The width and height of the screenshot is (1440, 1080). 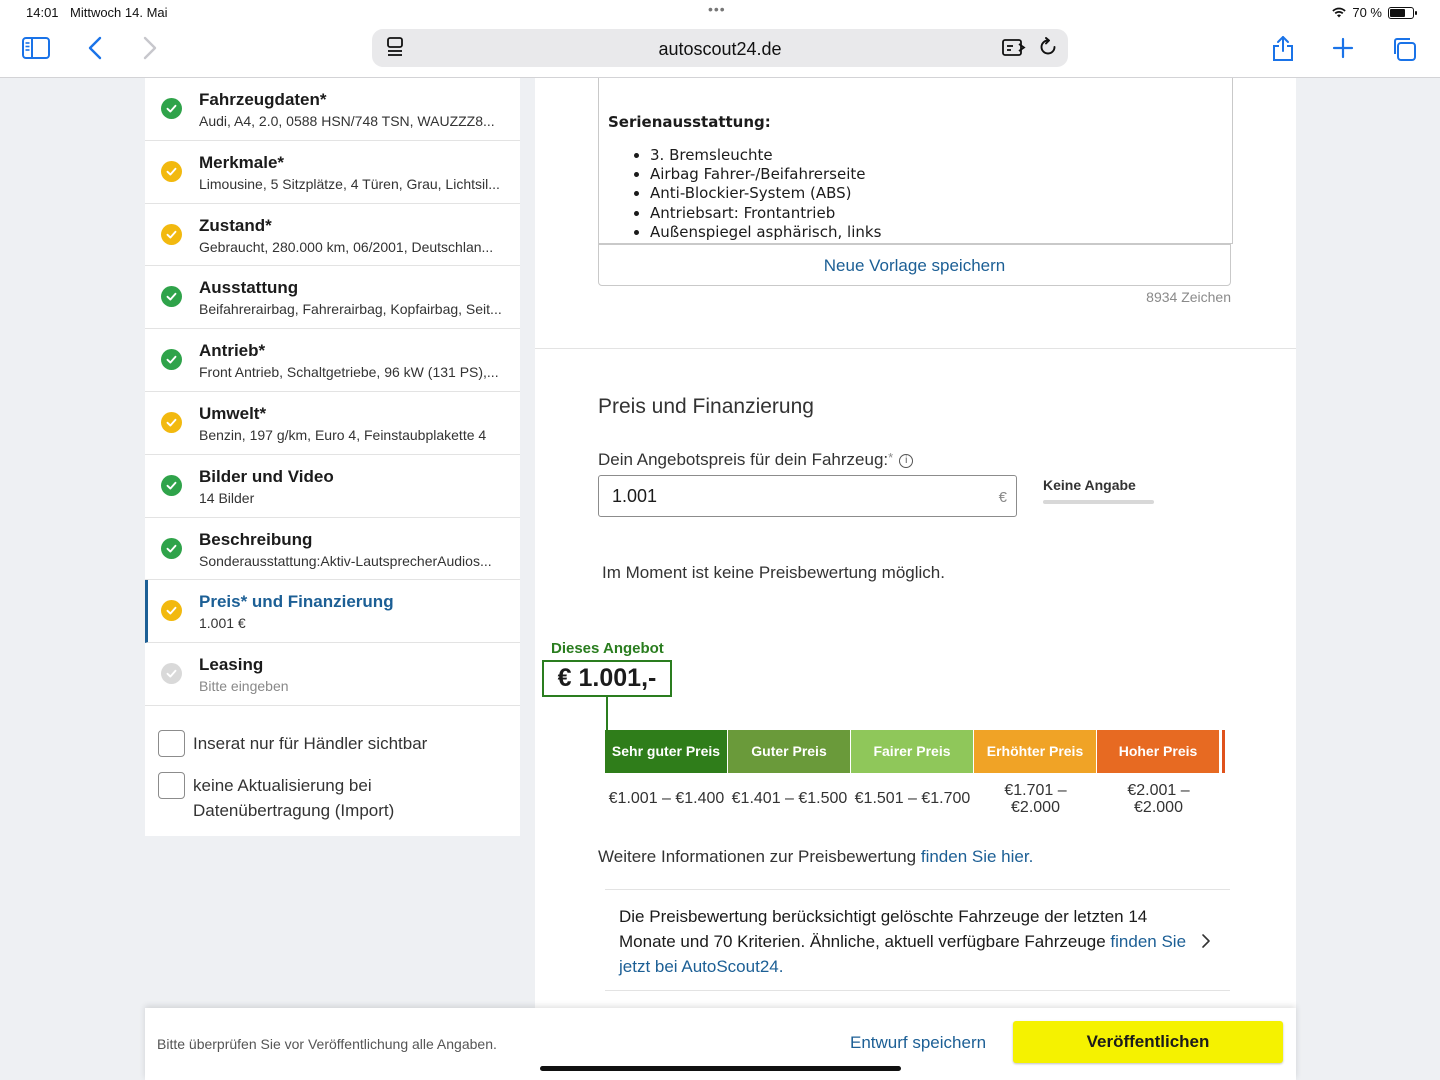 What do you see at coordinates (717, 9) in the screenshot?
I see `multitasking-dots-icon: •••` at bounding box center [717, 9].